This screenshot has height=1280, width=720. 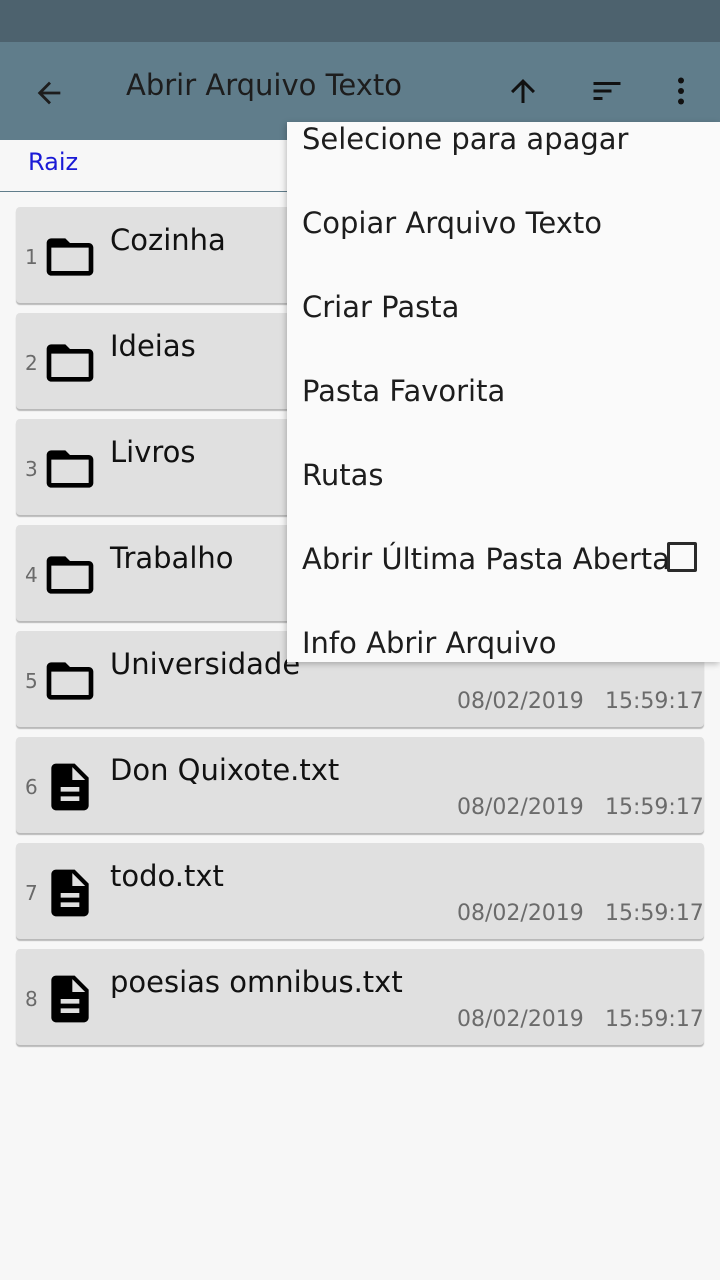 I want to click on menu-item-open-last-folder: Abrir Última Pasta Aberta, so click(x=486, y=559).